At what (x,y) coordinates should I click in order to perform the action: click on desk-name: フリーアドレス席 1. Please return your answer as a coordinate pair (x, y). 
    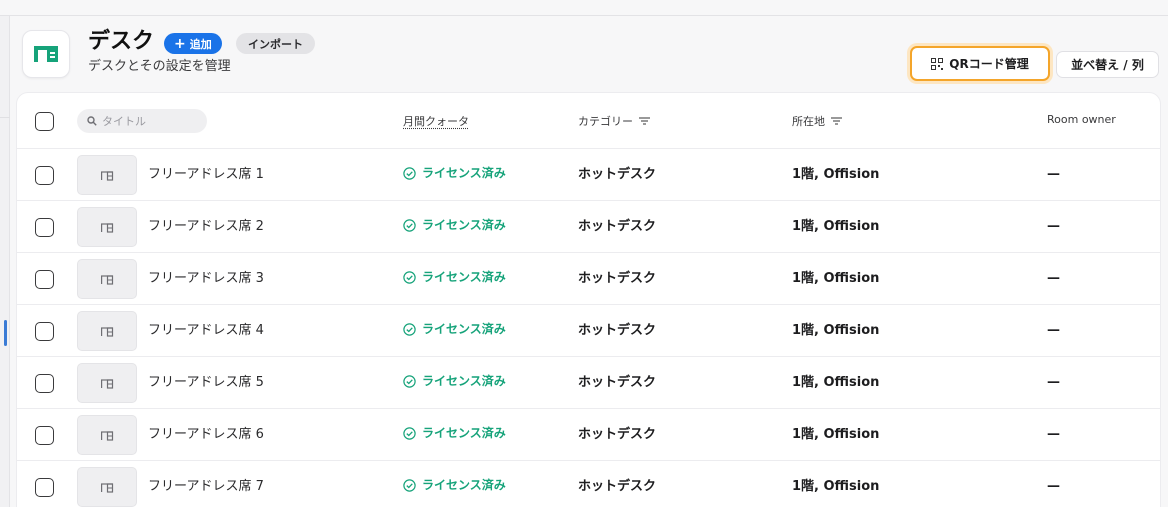
    Looking at the image, I should click on (206, 175).